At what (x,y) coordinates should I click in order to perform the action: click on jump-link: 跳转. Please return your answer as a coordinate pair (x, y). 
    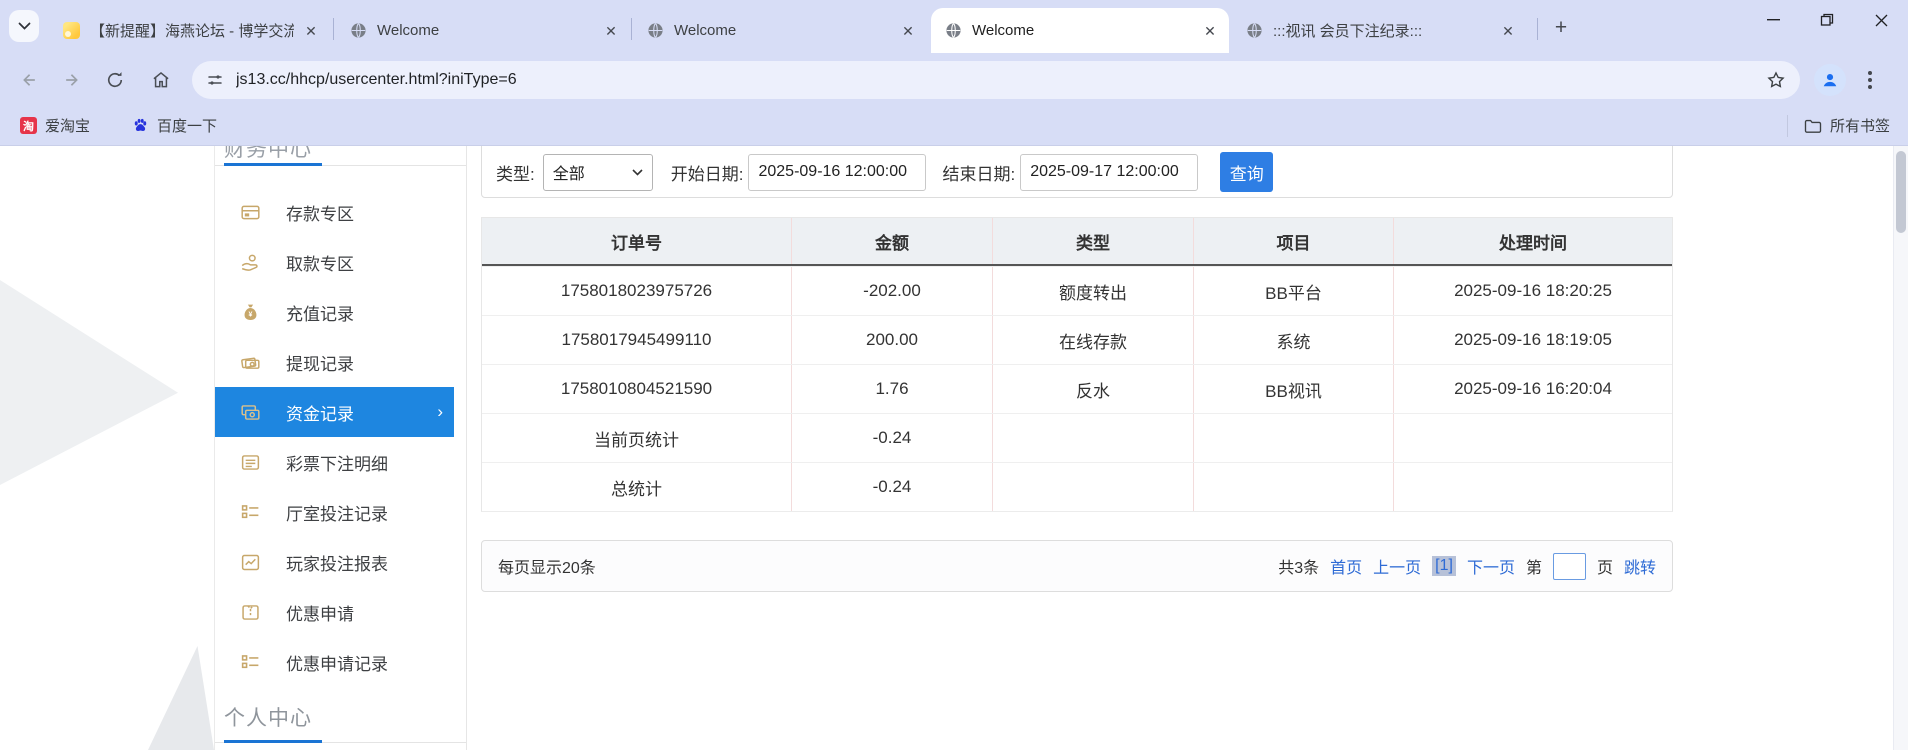
    Looking at the image, I should click on (1640, 566).